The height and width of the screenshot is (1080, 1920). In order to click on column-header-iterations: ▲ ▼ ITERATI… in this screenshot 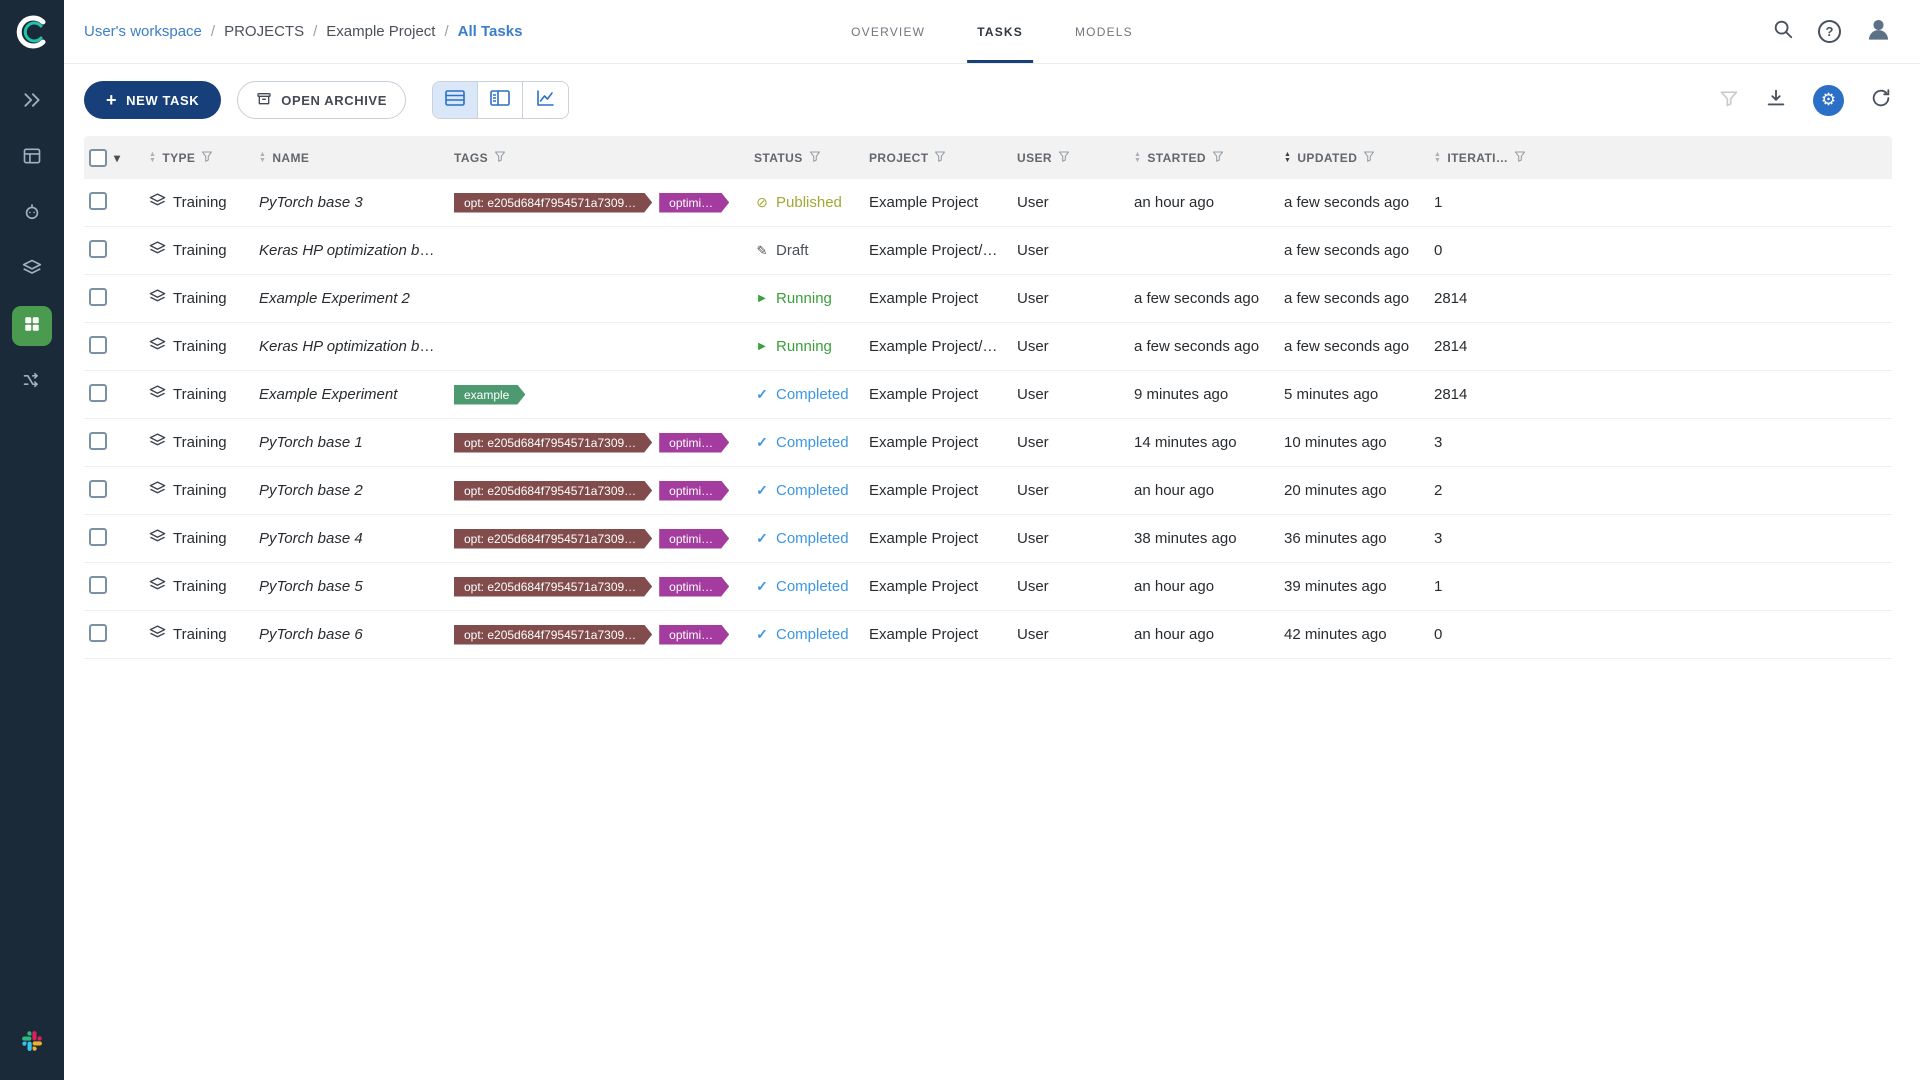, I will do `click(1658, 157)`.